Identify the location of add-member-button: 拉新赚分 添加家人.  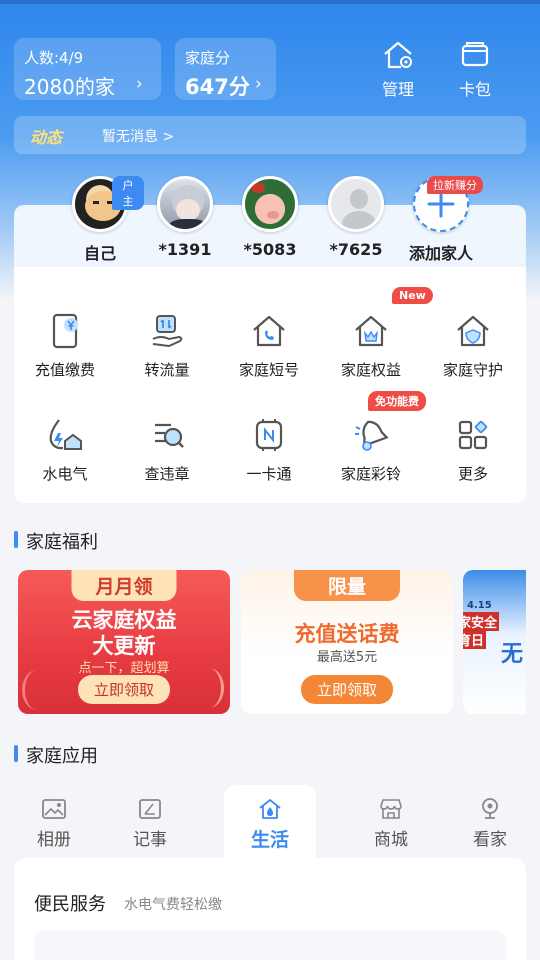
(441, 220).